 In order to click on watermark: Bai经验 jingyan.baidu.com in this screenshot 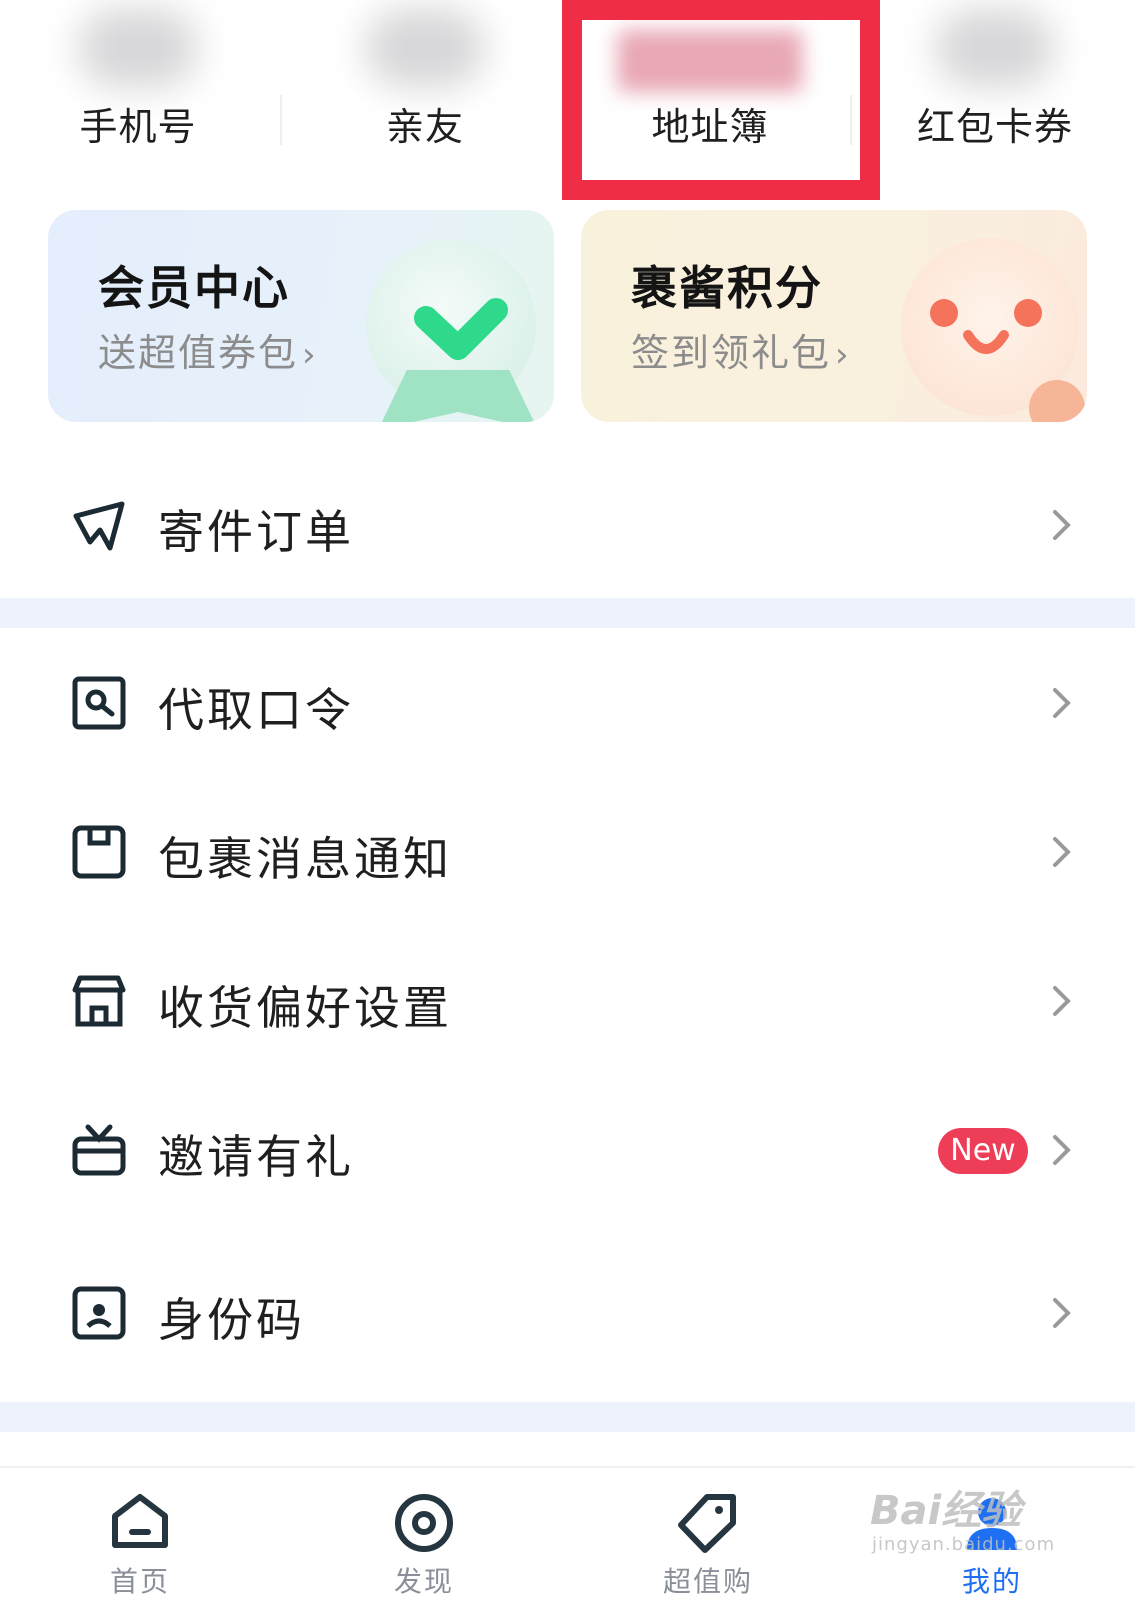, I will do `click(975, 1523)`.